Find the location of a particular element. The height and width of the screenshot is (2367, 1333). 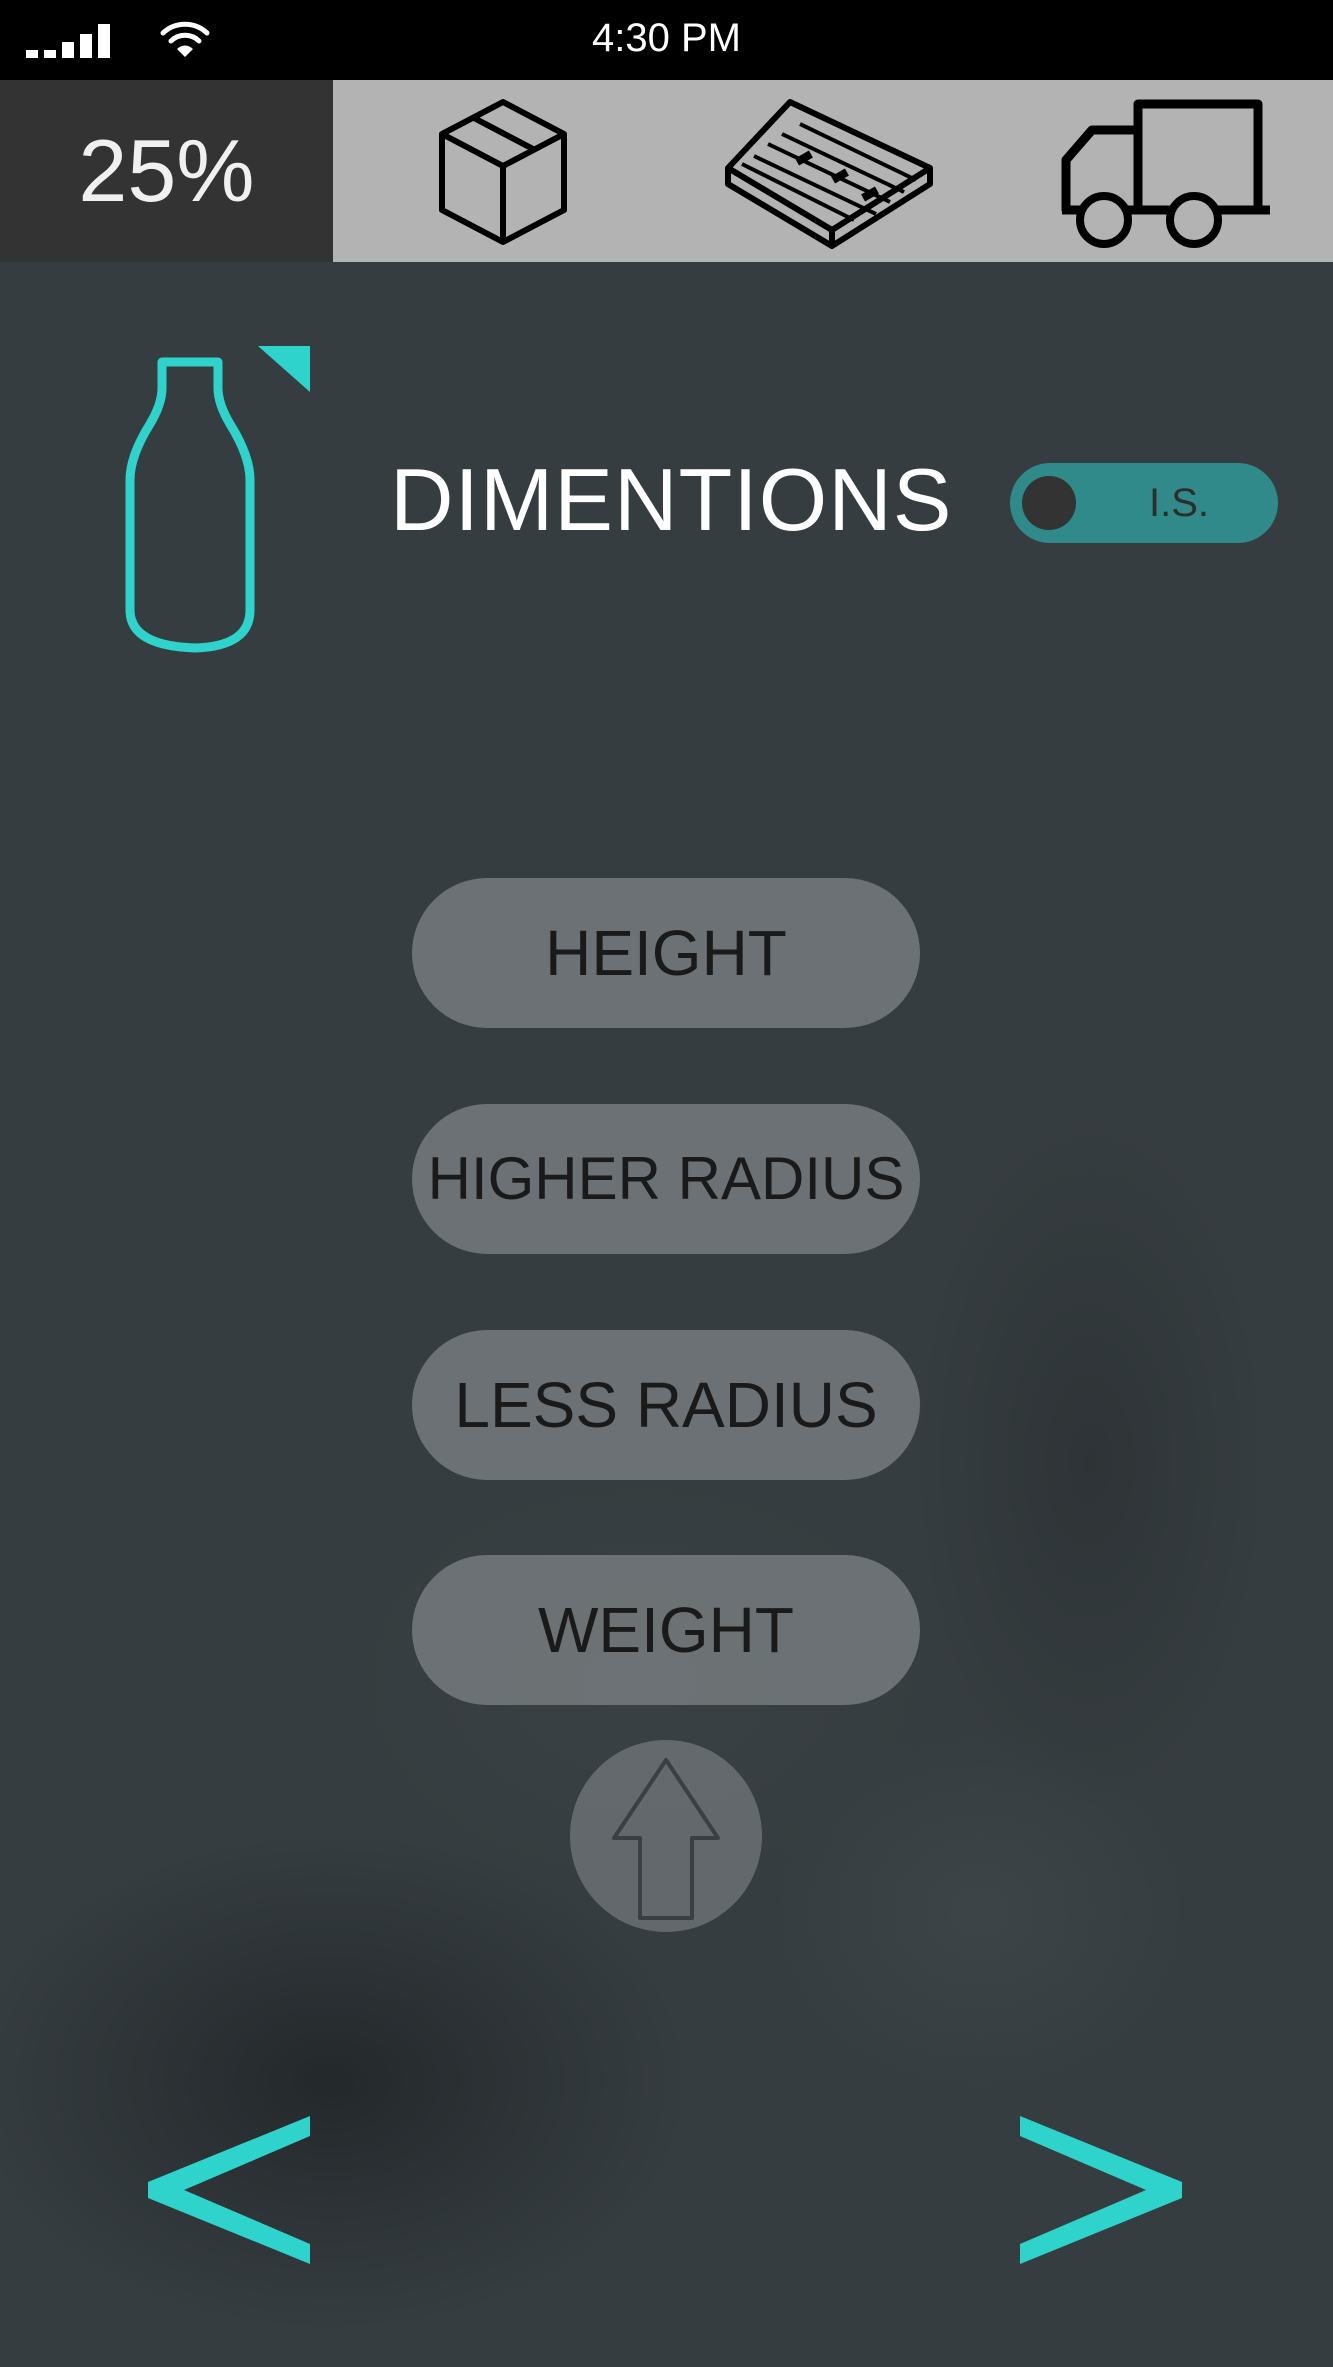

status-bar: 4:30 PM is located at coordinates (666, 40).